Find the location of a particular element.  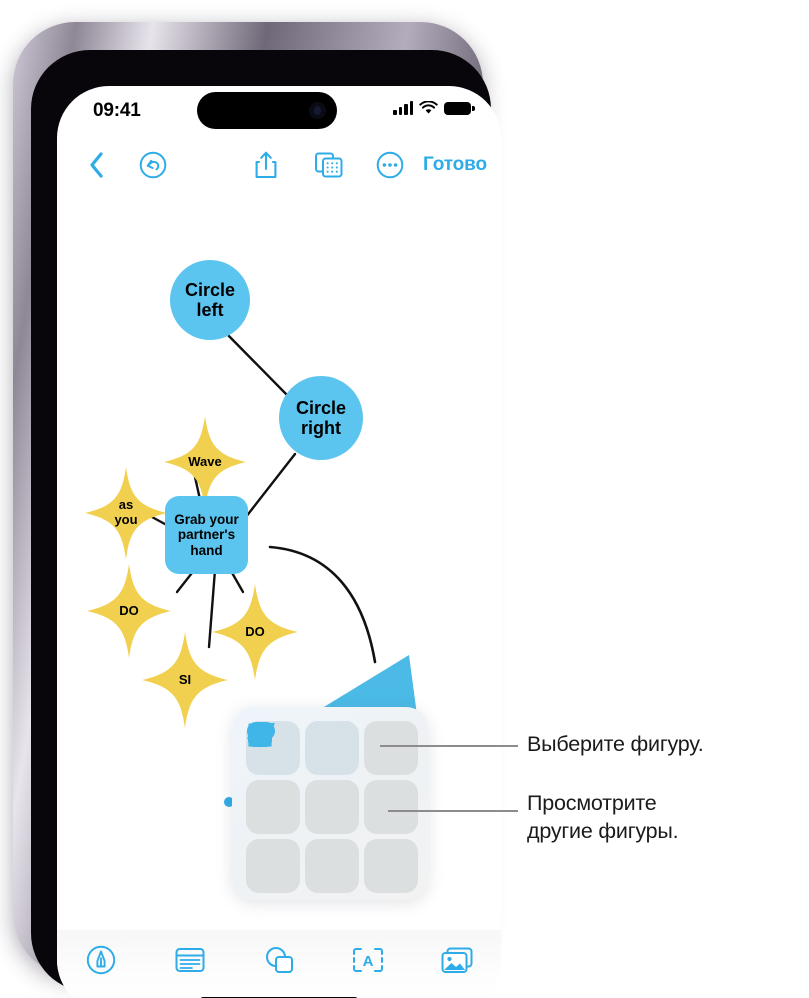

text-tool-button is located at coordinates (190, 971).